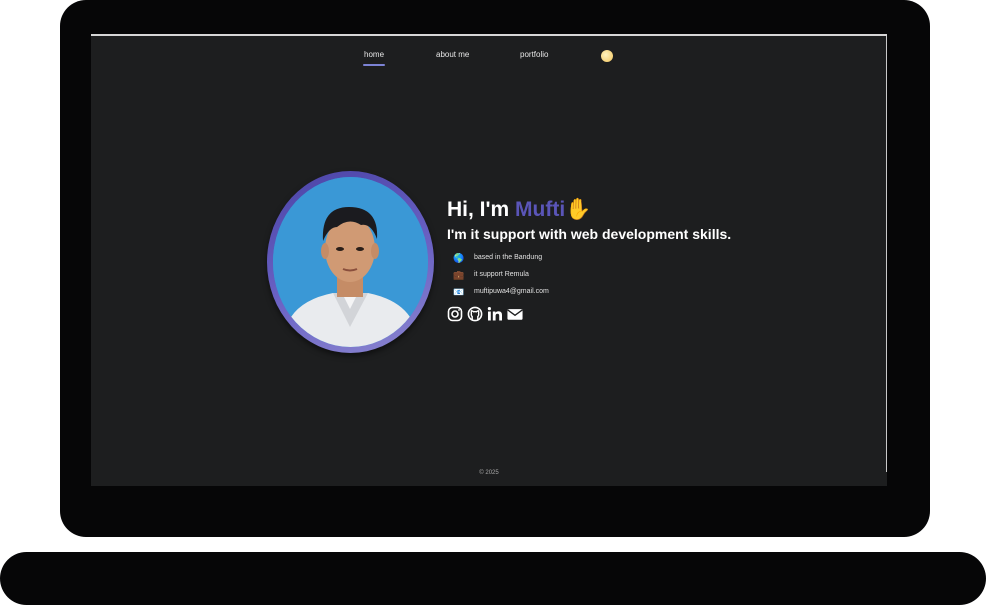  I want to click on footer-copyright: © 2025, so click(489, 473).